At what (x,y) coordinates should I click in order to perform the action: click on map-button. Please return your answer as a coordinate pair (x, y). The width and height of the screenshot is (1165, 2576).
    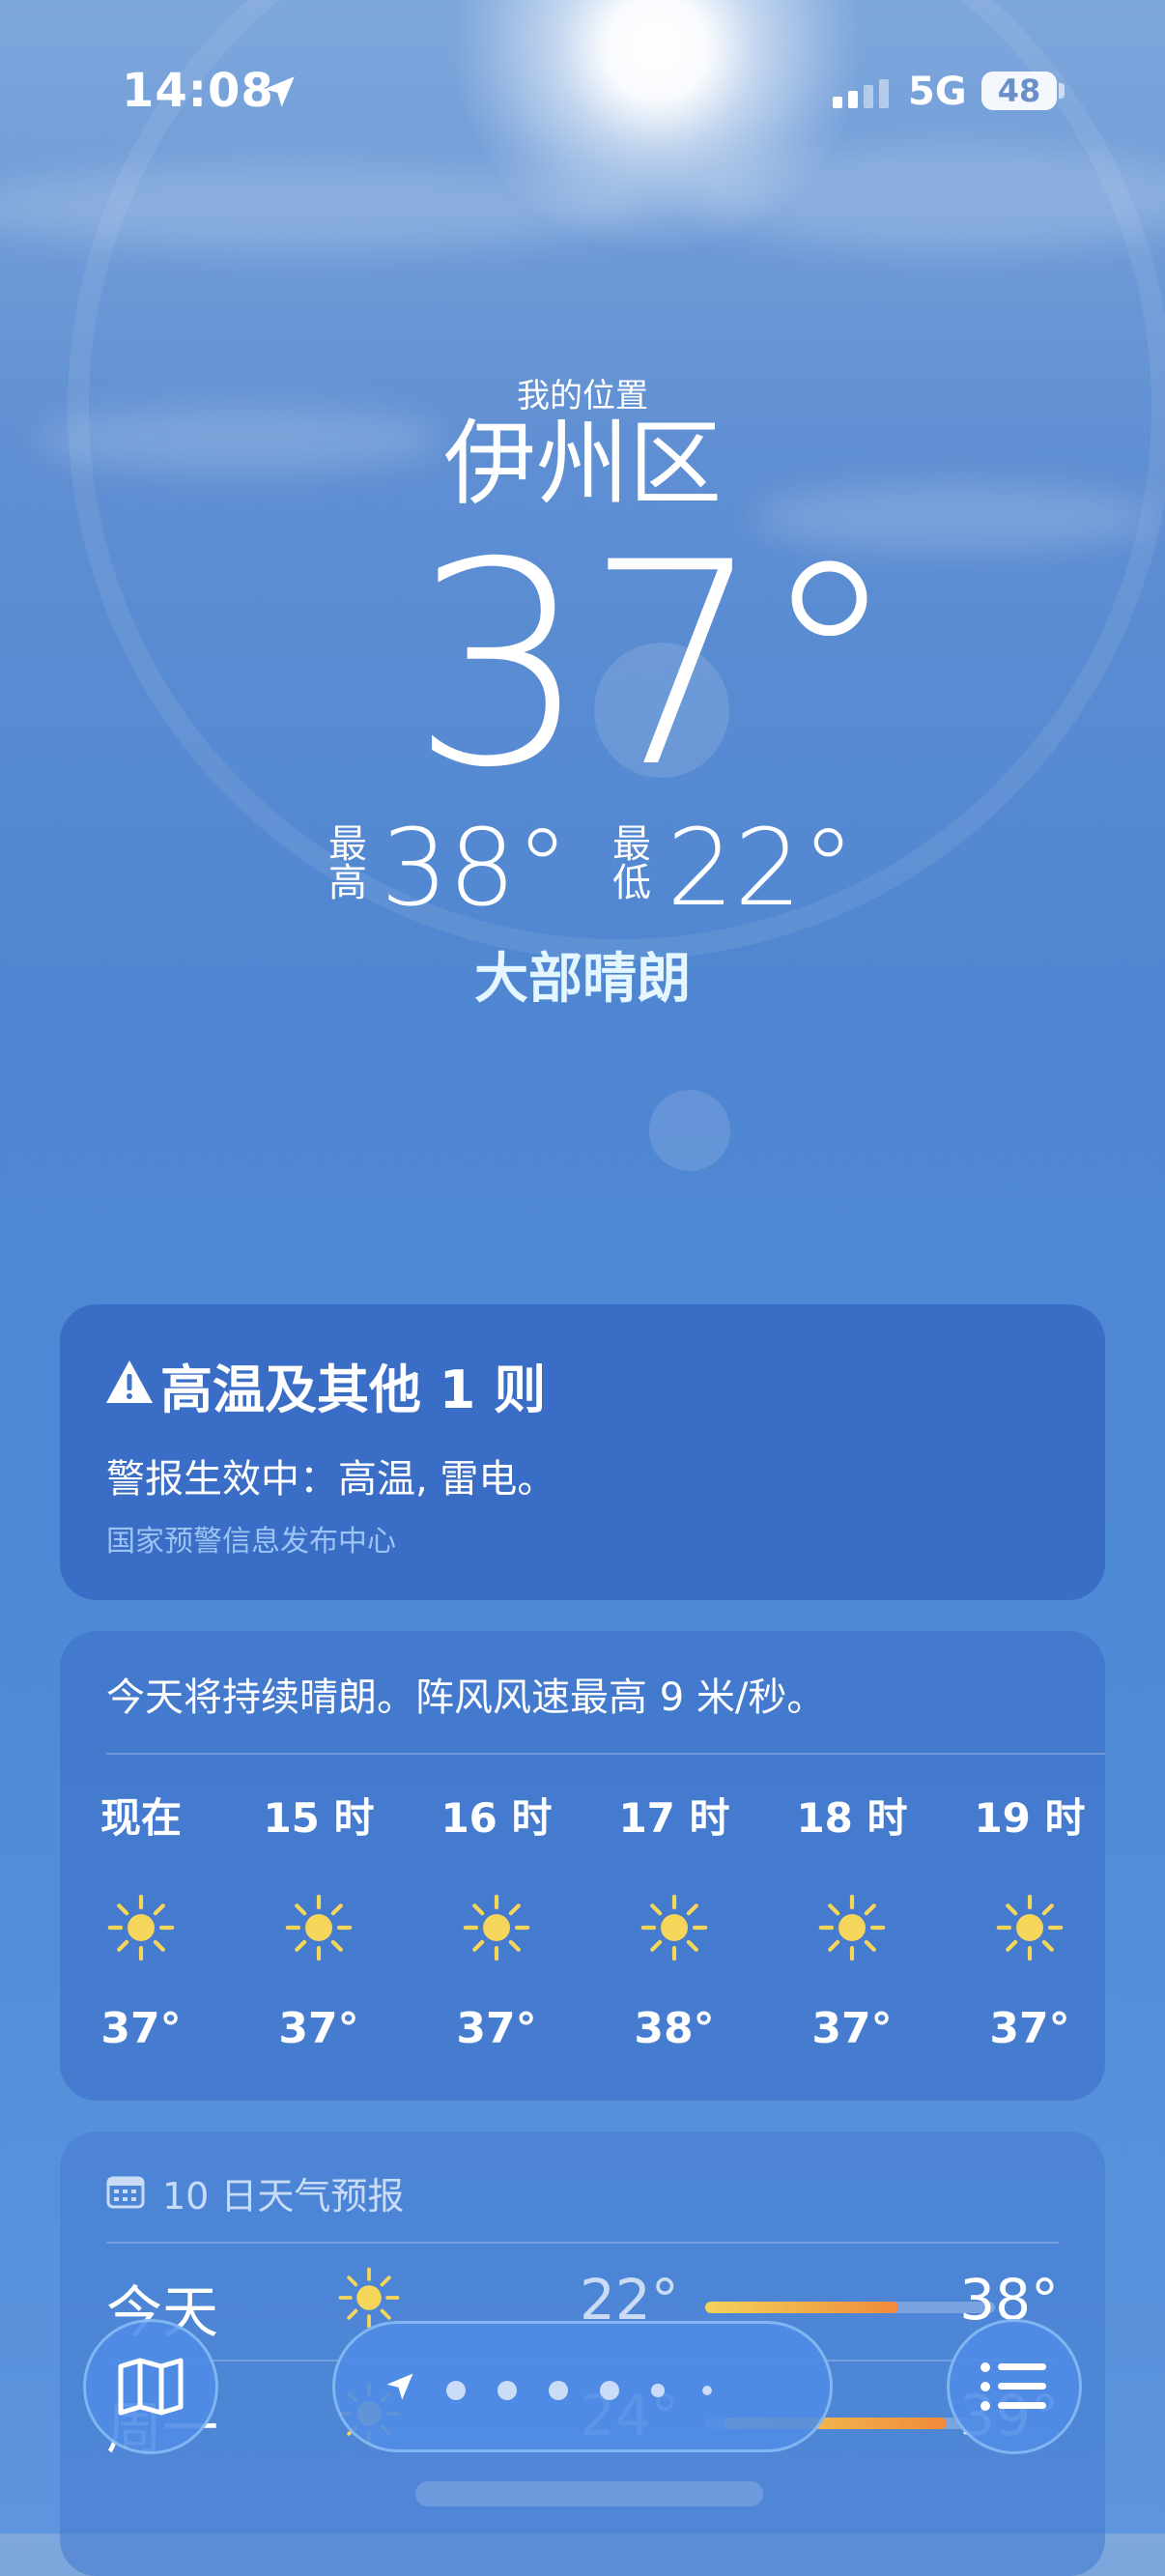
    Looking at the image, I should click on (150, 2387).